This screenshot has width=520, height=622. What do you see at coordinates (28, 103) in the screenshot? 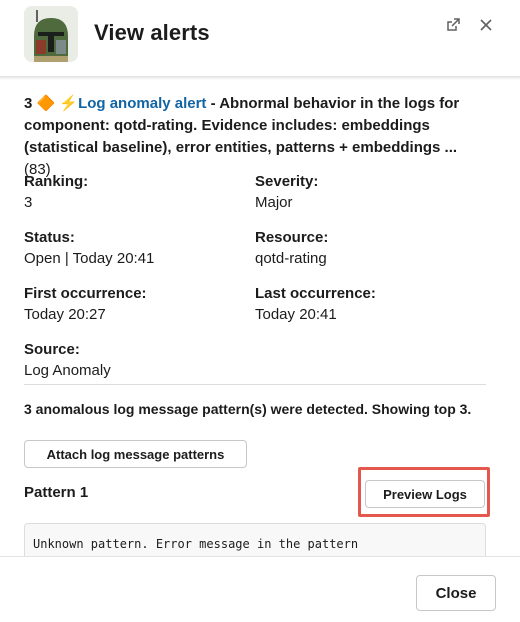
I see `alert-count: 3` at bounding box center [28, 103].